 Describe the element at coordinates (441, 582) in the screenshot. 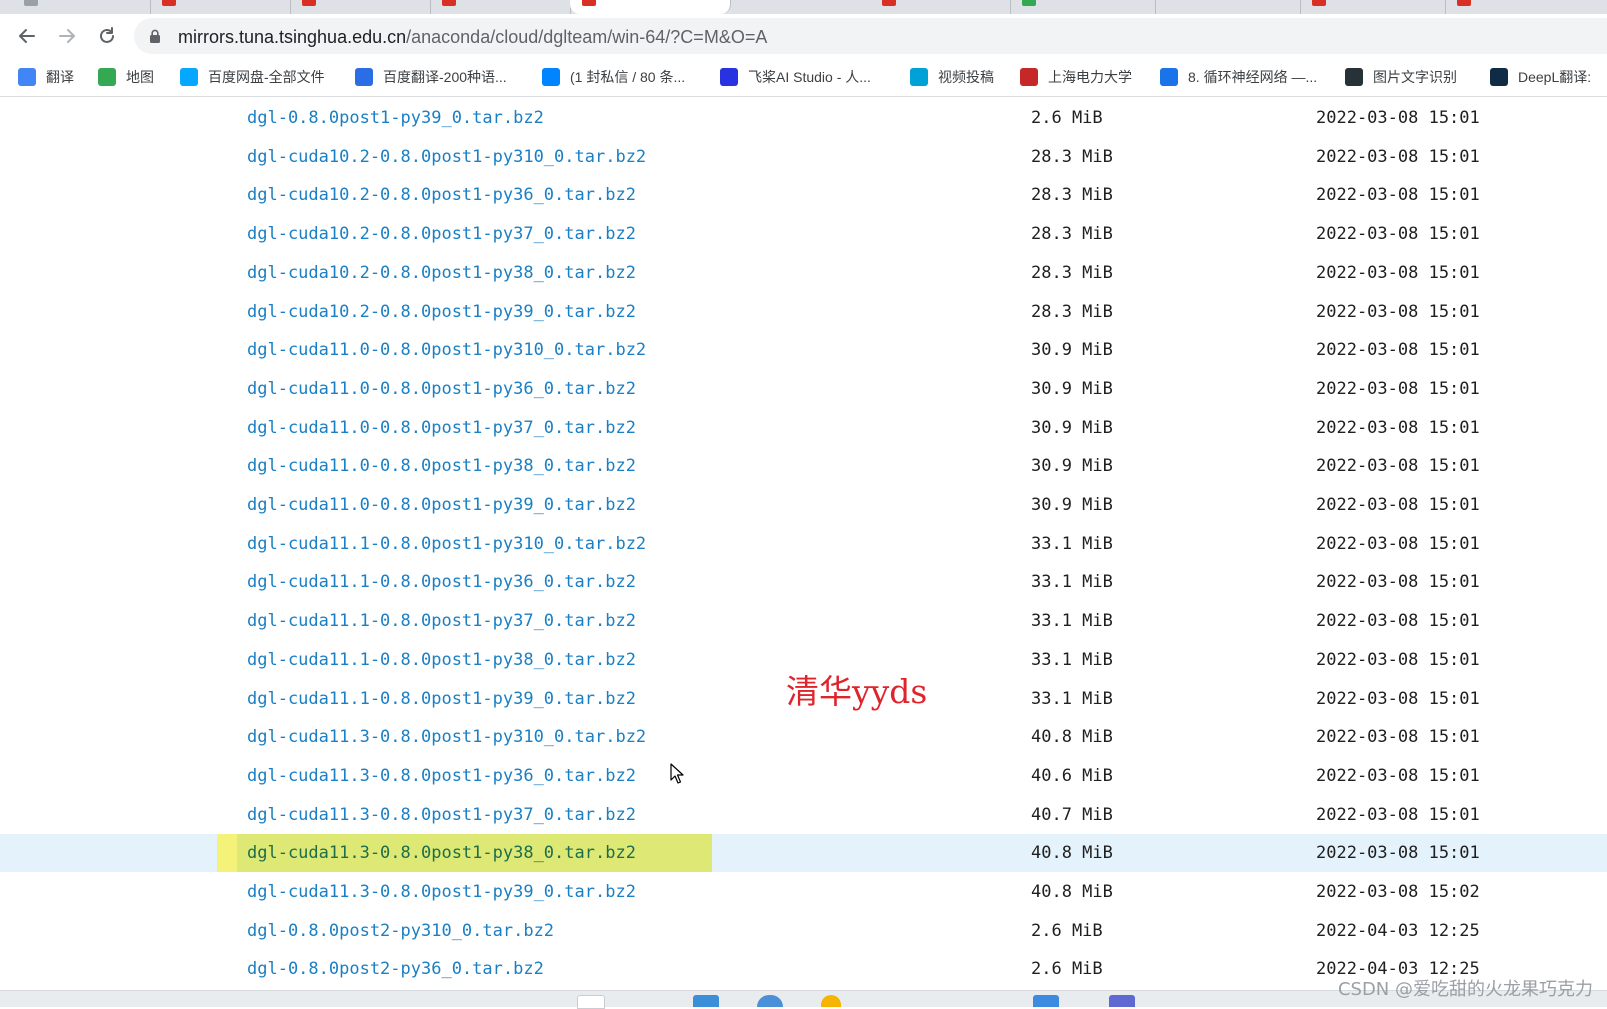

I see `file-link: dgl-cuda11.1-0.8.0post1-py36_0.tar.bz2` at that location.